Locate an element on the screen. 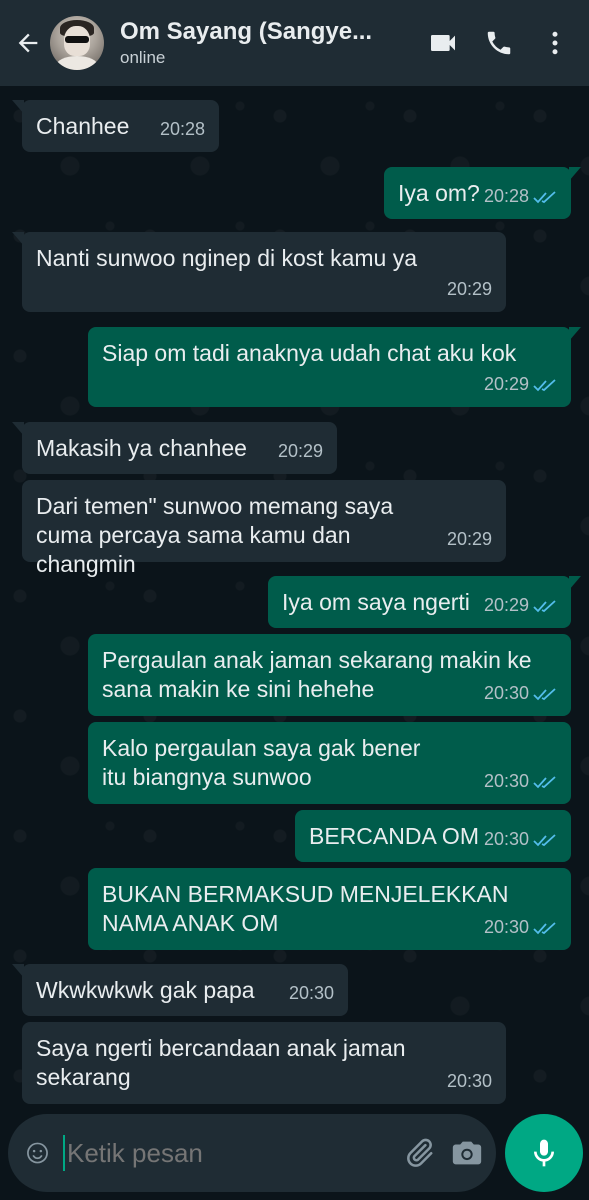  text-cursor is located at coordinates (63, 1153).